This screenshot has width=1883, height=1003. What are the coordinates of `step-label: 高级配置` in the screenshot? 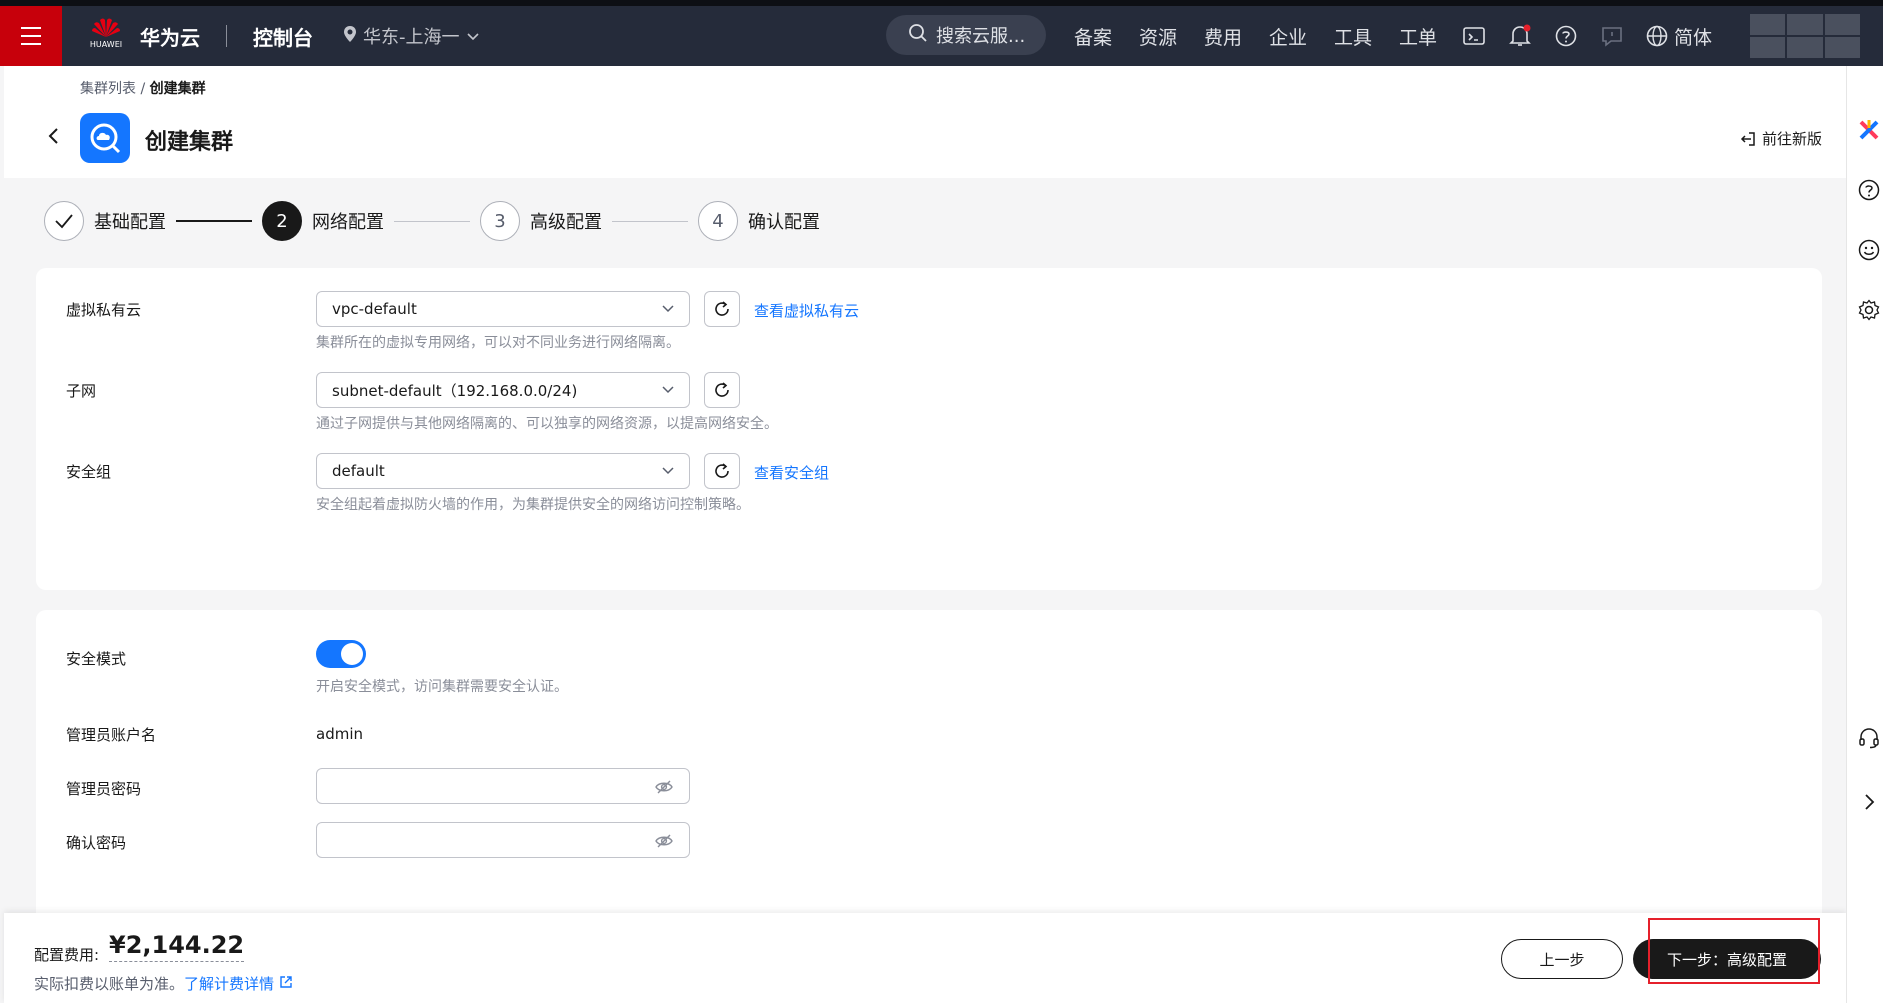 It's located at (566, 222).